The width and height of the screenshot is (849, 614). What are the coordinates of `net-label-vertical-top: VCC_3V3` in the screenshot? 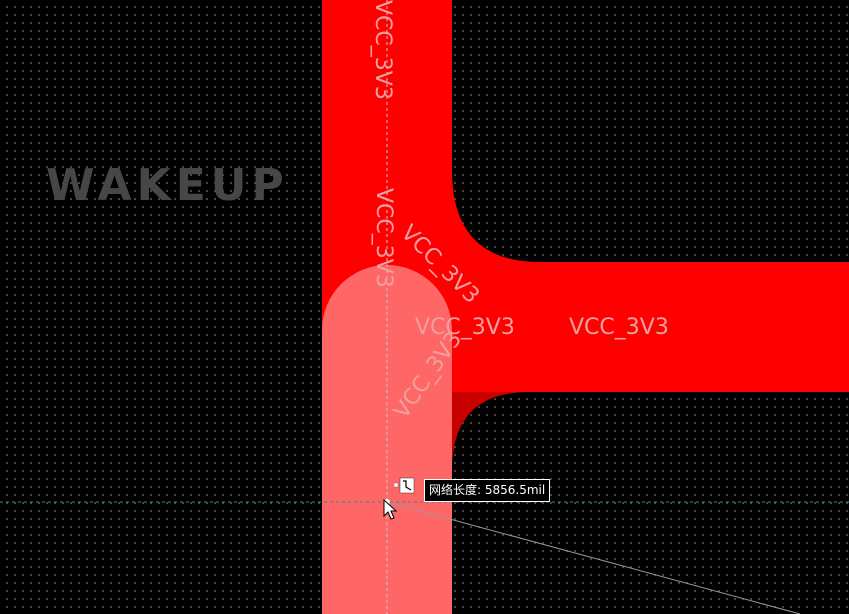 It's located at (382, 50).